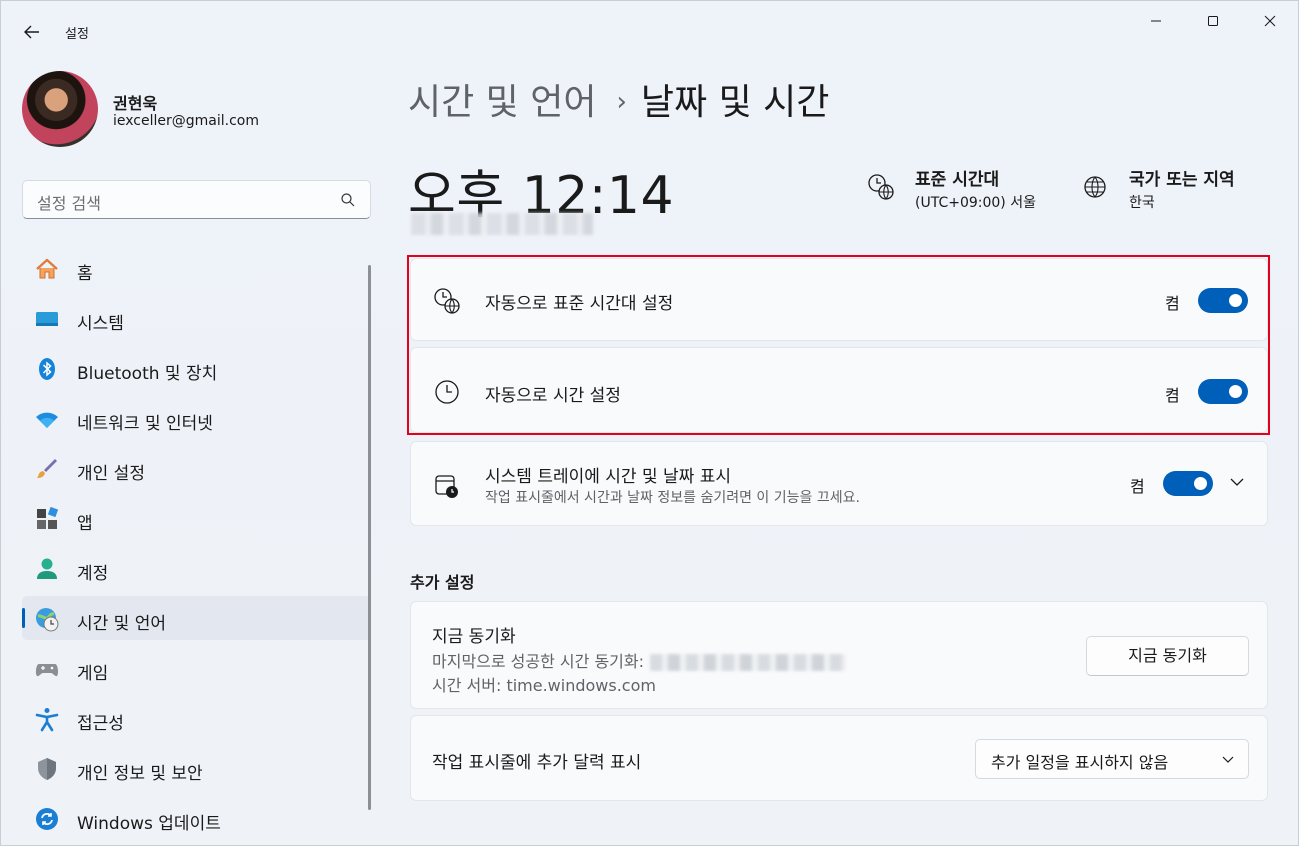 This screenshot has height=846, width=1299. Describe the element at coordinates (608, 477) in the screenshot. I see `tray-time-label: 시스템 트레이에 시간 및 날짜 표시` at that location.